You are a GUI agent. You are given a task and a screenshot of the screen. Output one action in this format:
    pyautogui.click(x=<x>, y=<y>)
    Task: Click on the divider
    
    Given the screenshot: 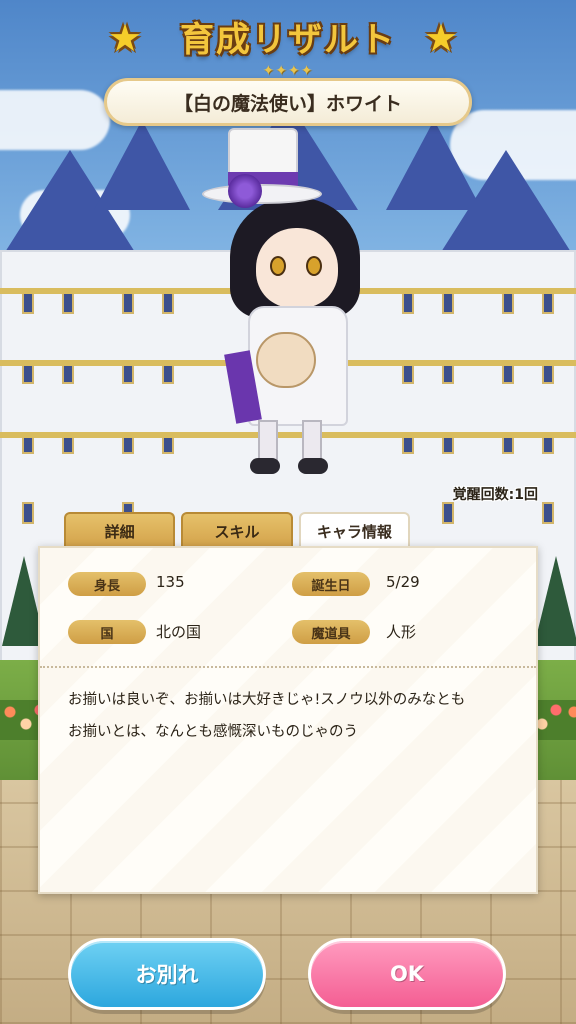 What is the action you would take?
    pyautogui.click(x=288, y=667)
    